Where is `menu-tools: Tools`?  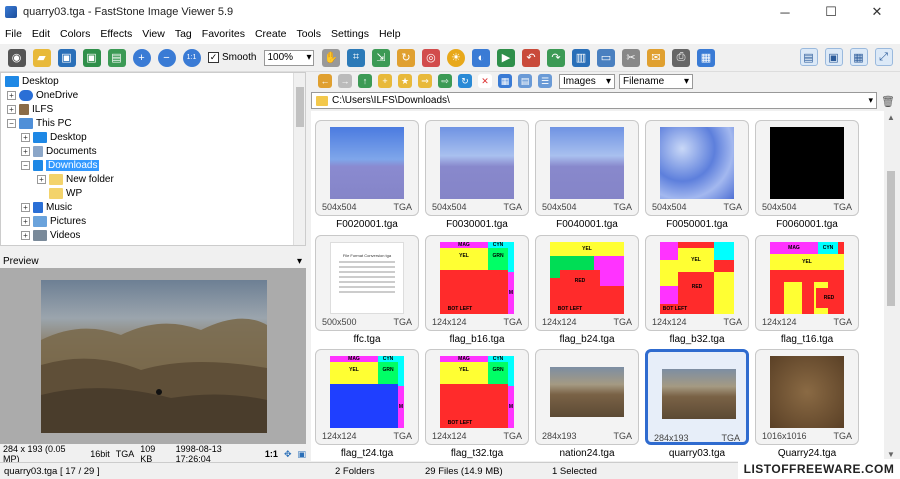 menu-tools: Tools is located at coordinates (308, 34).